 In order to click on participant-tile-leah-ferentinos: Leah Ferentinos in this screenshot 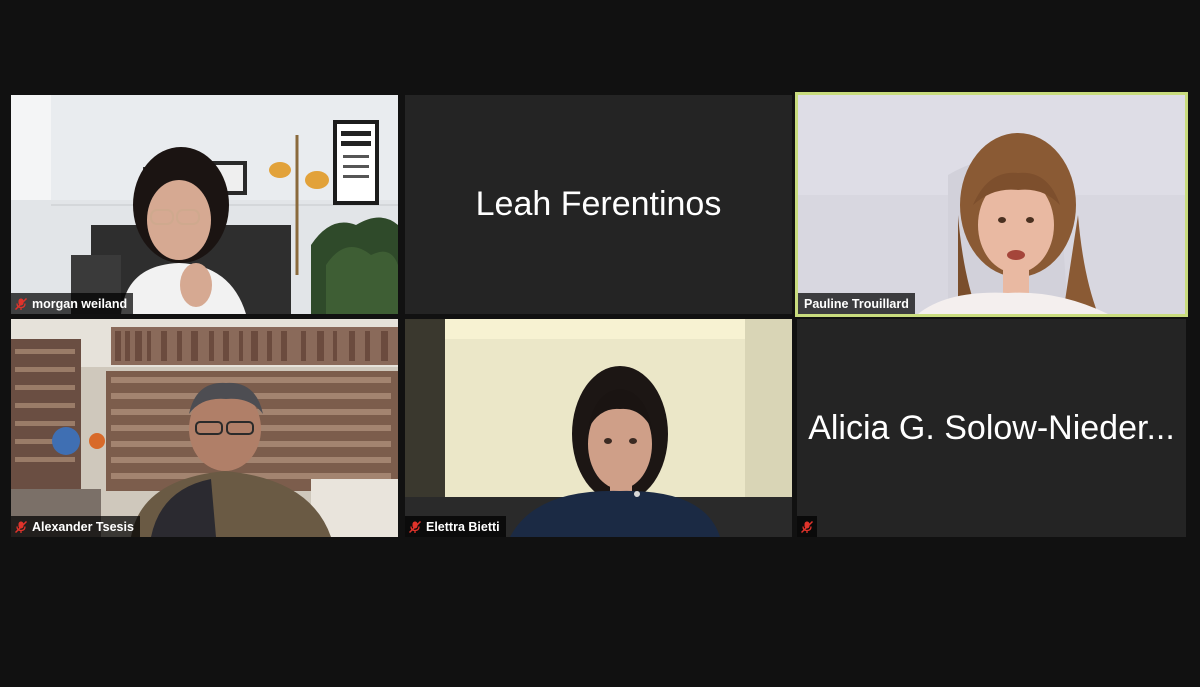, I will do `click(598, 204)`.